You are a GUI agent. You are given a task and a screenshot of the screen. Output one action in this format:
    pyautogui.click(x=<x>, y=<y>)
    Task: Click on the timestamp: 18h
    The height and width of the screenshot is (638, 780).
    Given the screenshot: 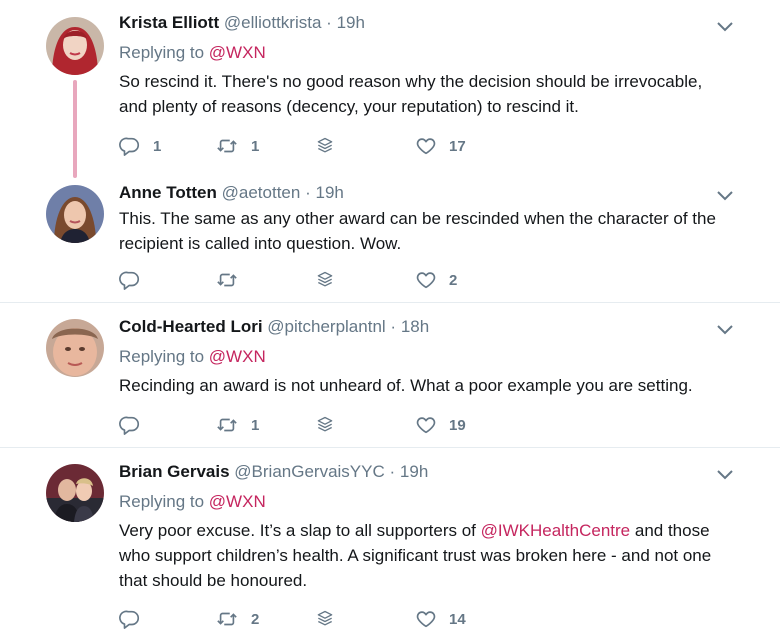 What is the action you would take?
    pyautogui.click(x=415, y=326)
    